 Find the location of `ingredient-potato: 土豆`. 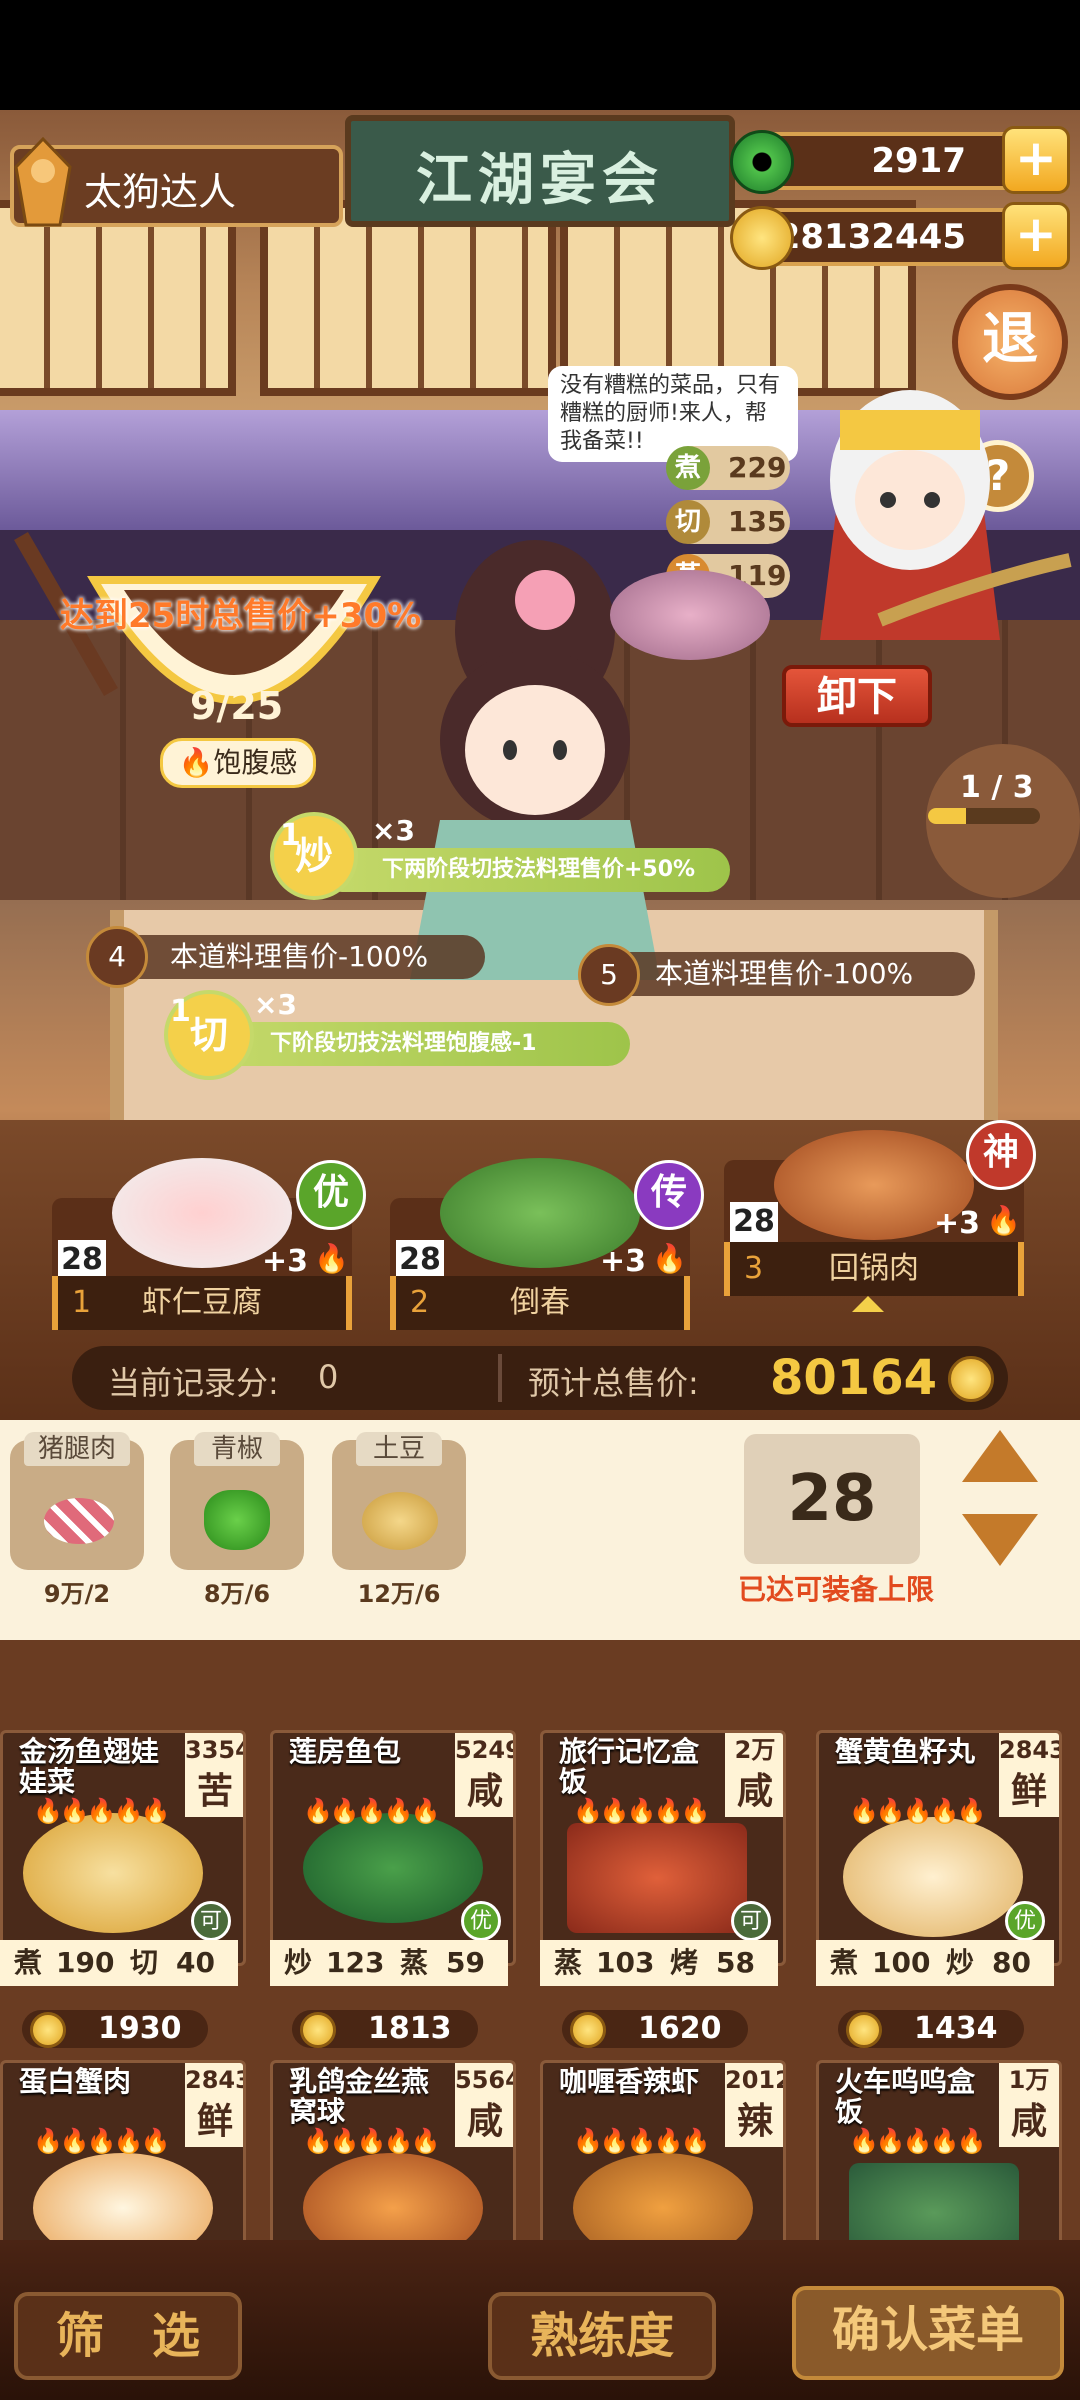

ingredient-potato: 土豆 is located at coordinates (399, 1501).